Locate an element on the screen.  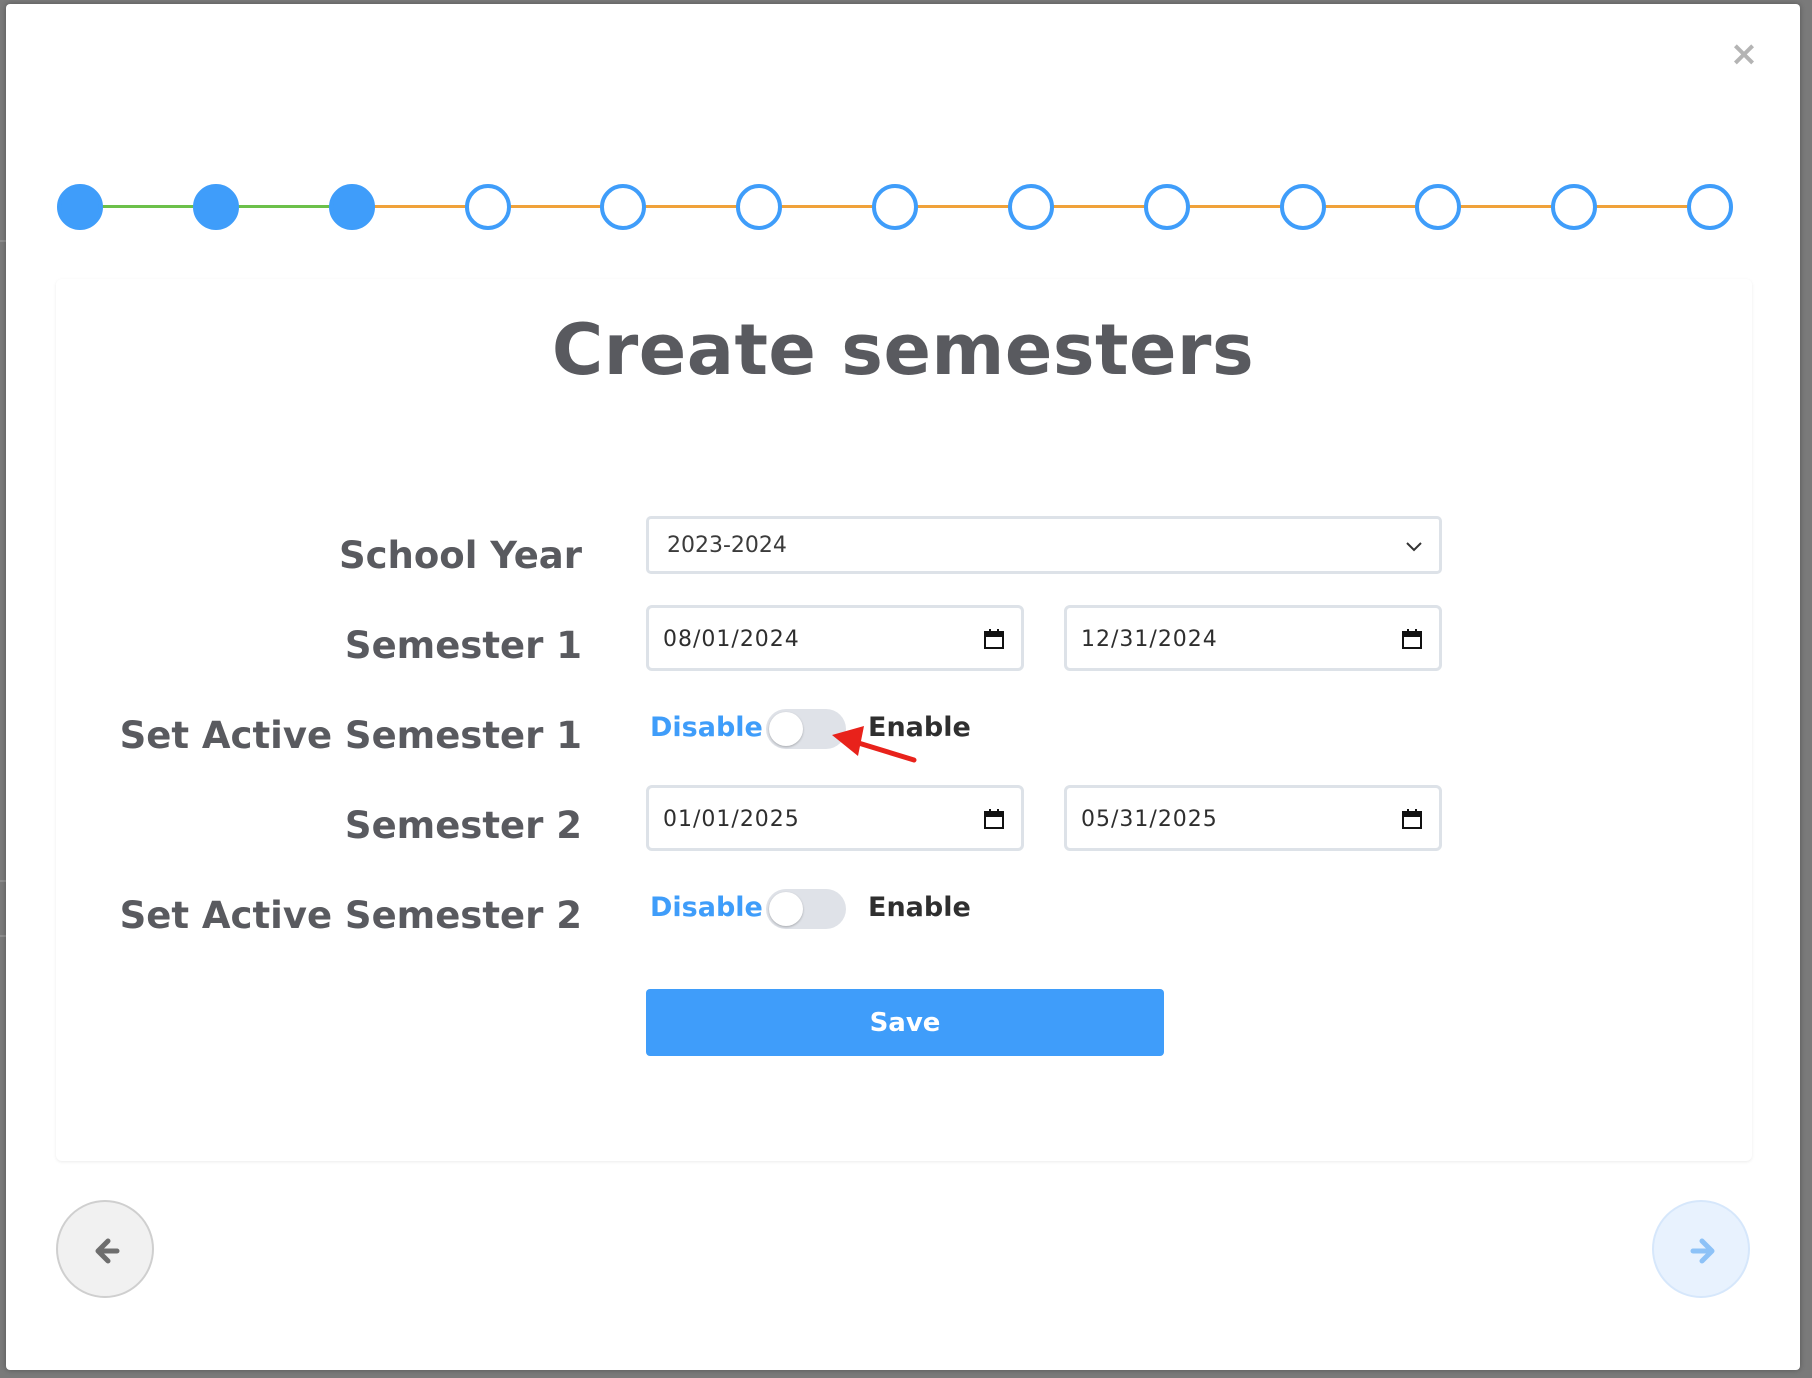
previous-step-button is located at coordinates (105, 1249).